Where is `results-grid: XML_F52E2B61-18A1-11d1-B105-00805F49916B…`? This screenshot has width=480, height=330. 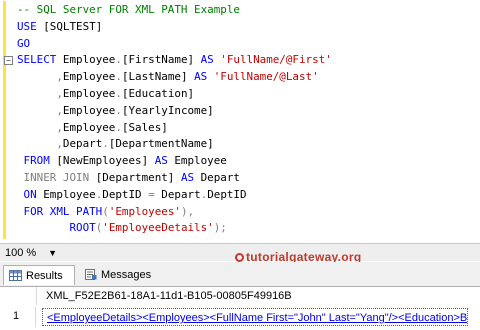
results-grid: XML_F52E2B61-18A1-11d1-B105-00805F49916B… is located at coordinates (240, 308).